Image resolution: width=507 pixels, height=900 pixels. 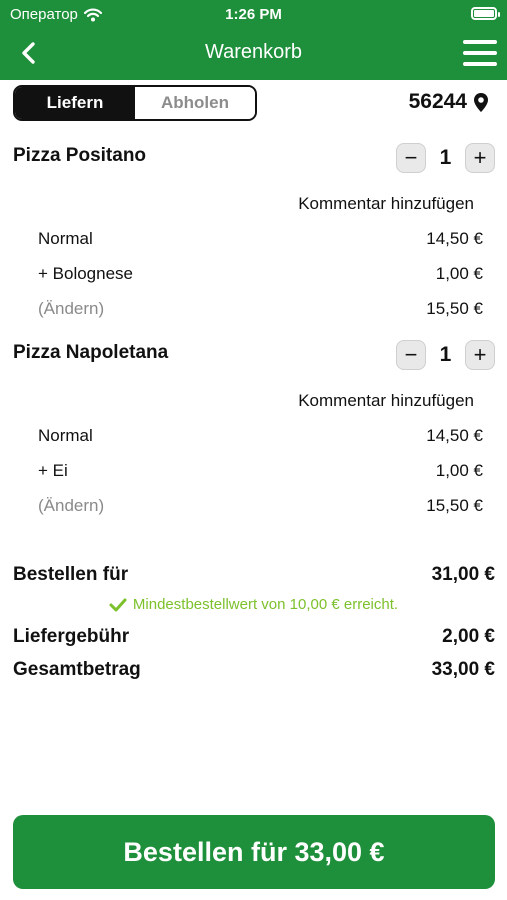 I want to click on battery-icon, so click(x=485, y=13).